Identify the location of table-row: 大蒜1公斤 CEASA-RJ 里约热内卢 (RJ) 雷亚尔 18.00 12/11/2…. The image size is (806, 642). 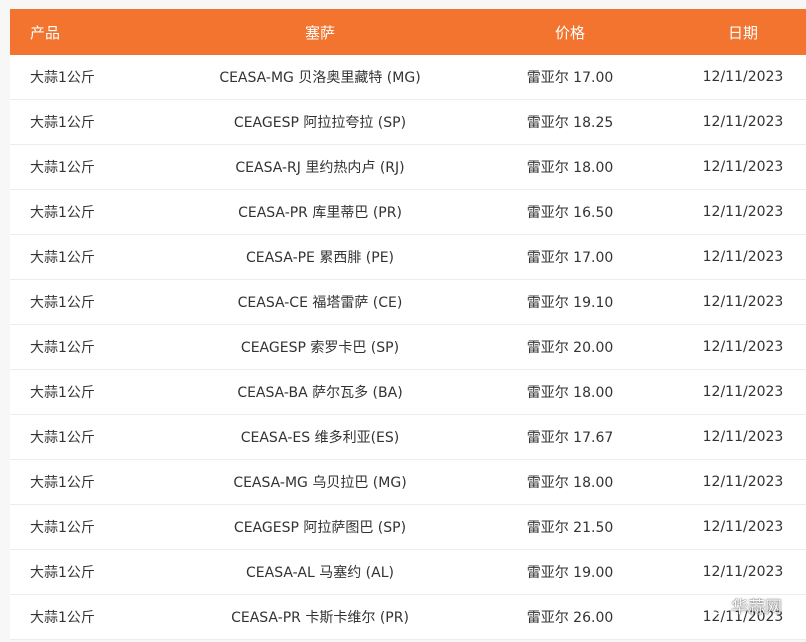
(408, 167).